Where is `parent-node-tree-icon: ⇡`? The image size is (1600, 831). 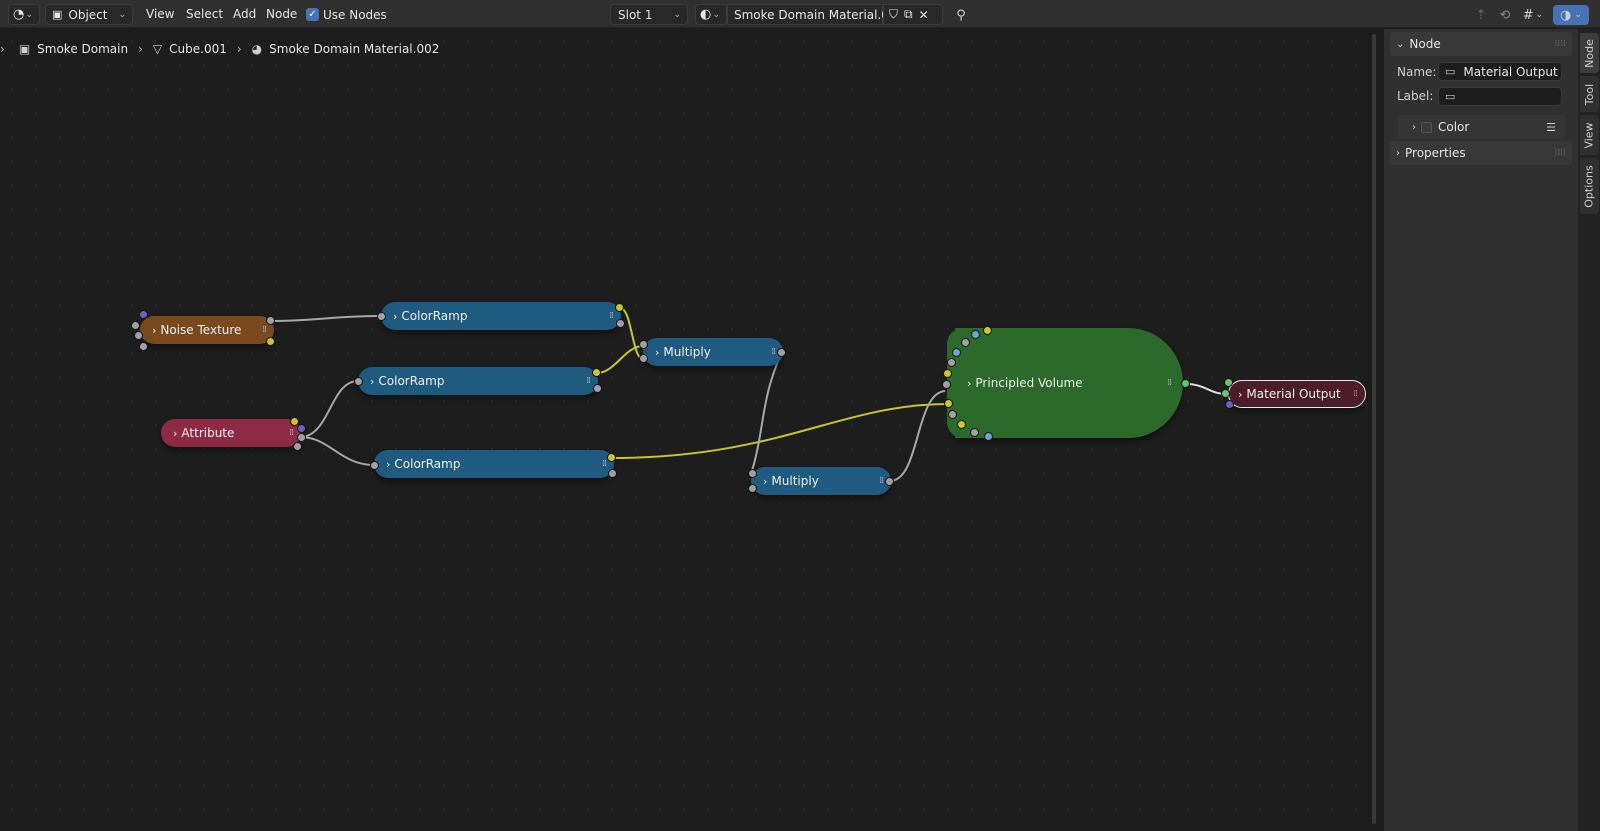
parent-node-tree-icon: ⇡ is located at coordinates (1481, 15).